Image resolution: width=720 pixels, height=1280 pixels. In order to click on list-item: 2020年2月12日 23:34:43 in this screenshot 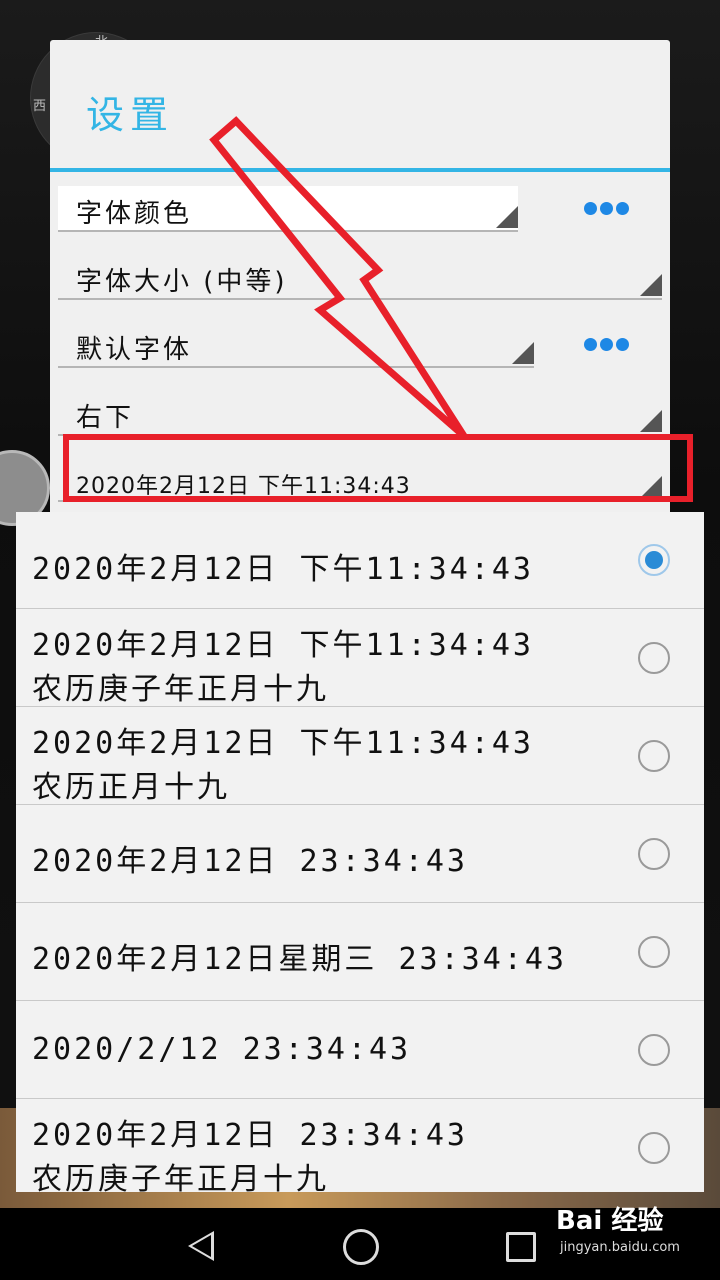, I will do `click(360, 854)`.